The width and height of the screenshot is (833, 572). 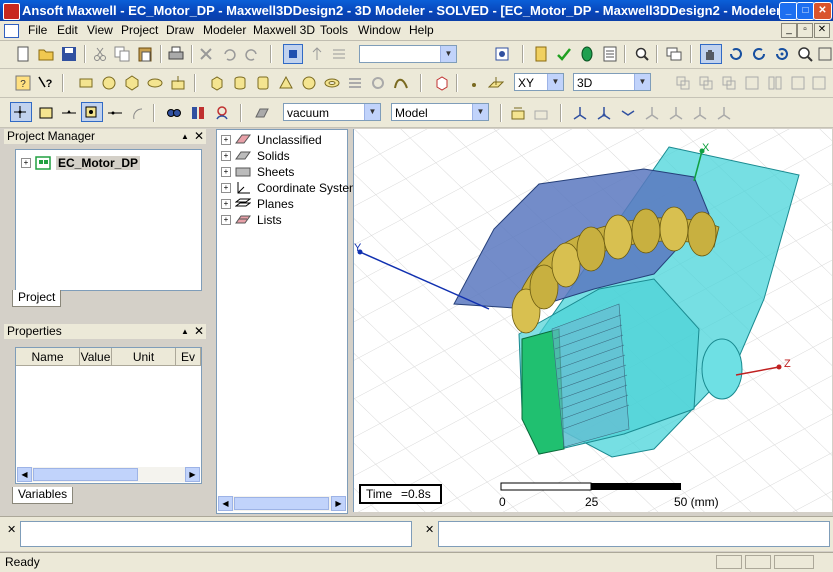 What do you see at coordinates (122, 54) in the screenshot?
I see `copy-icon` at bounding box center [122, 54].